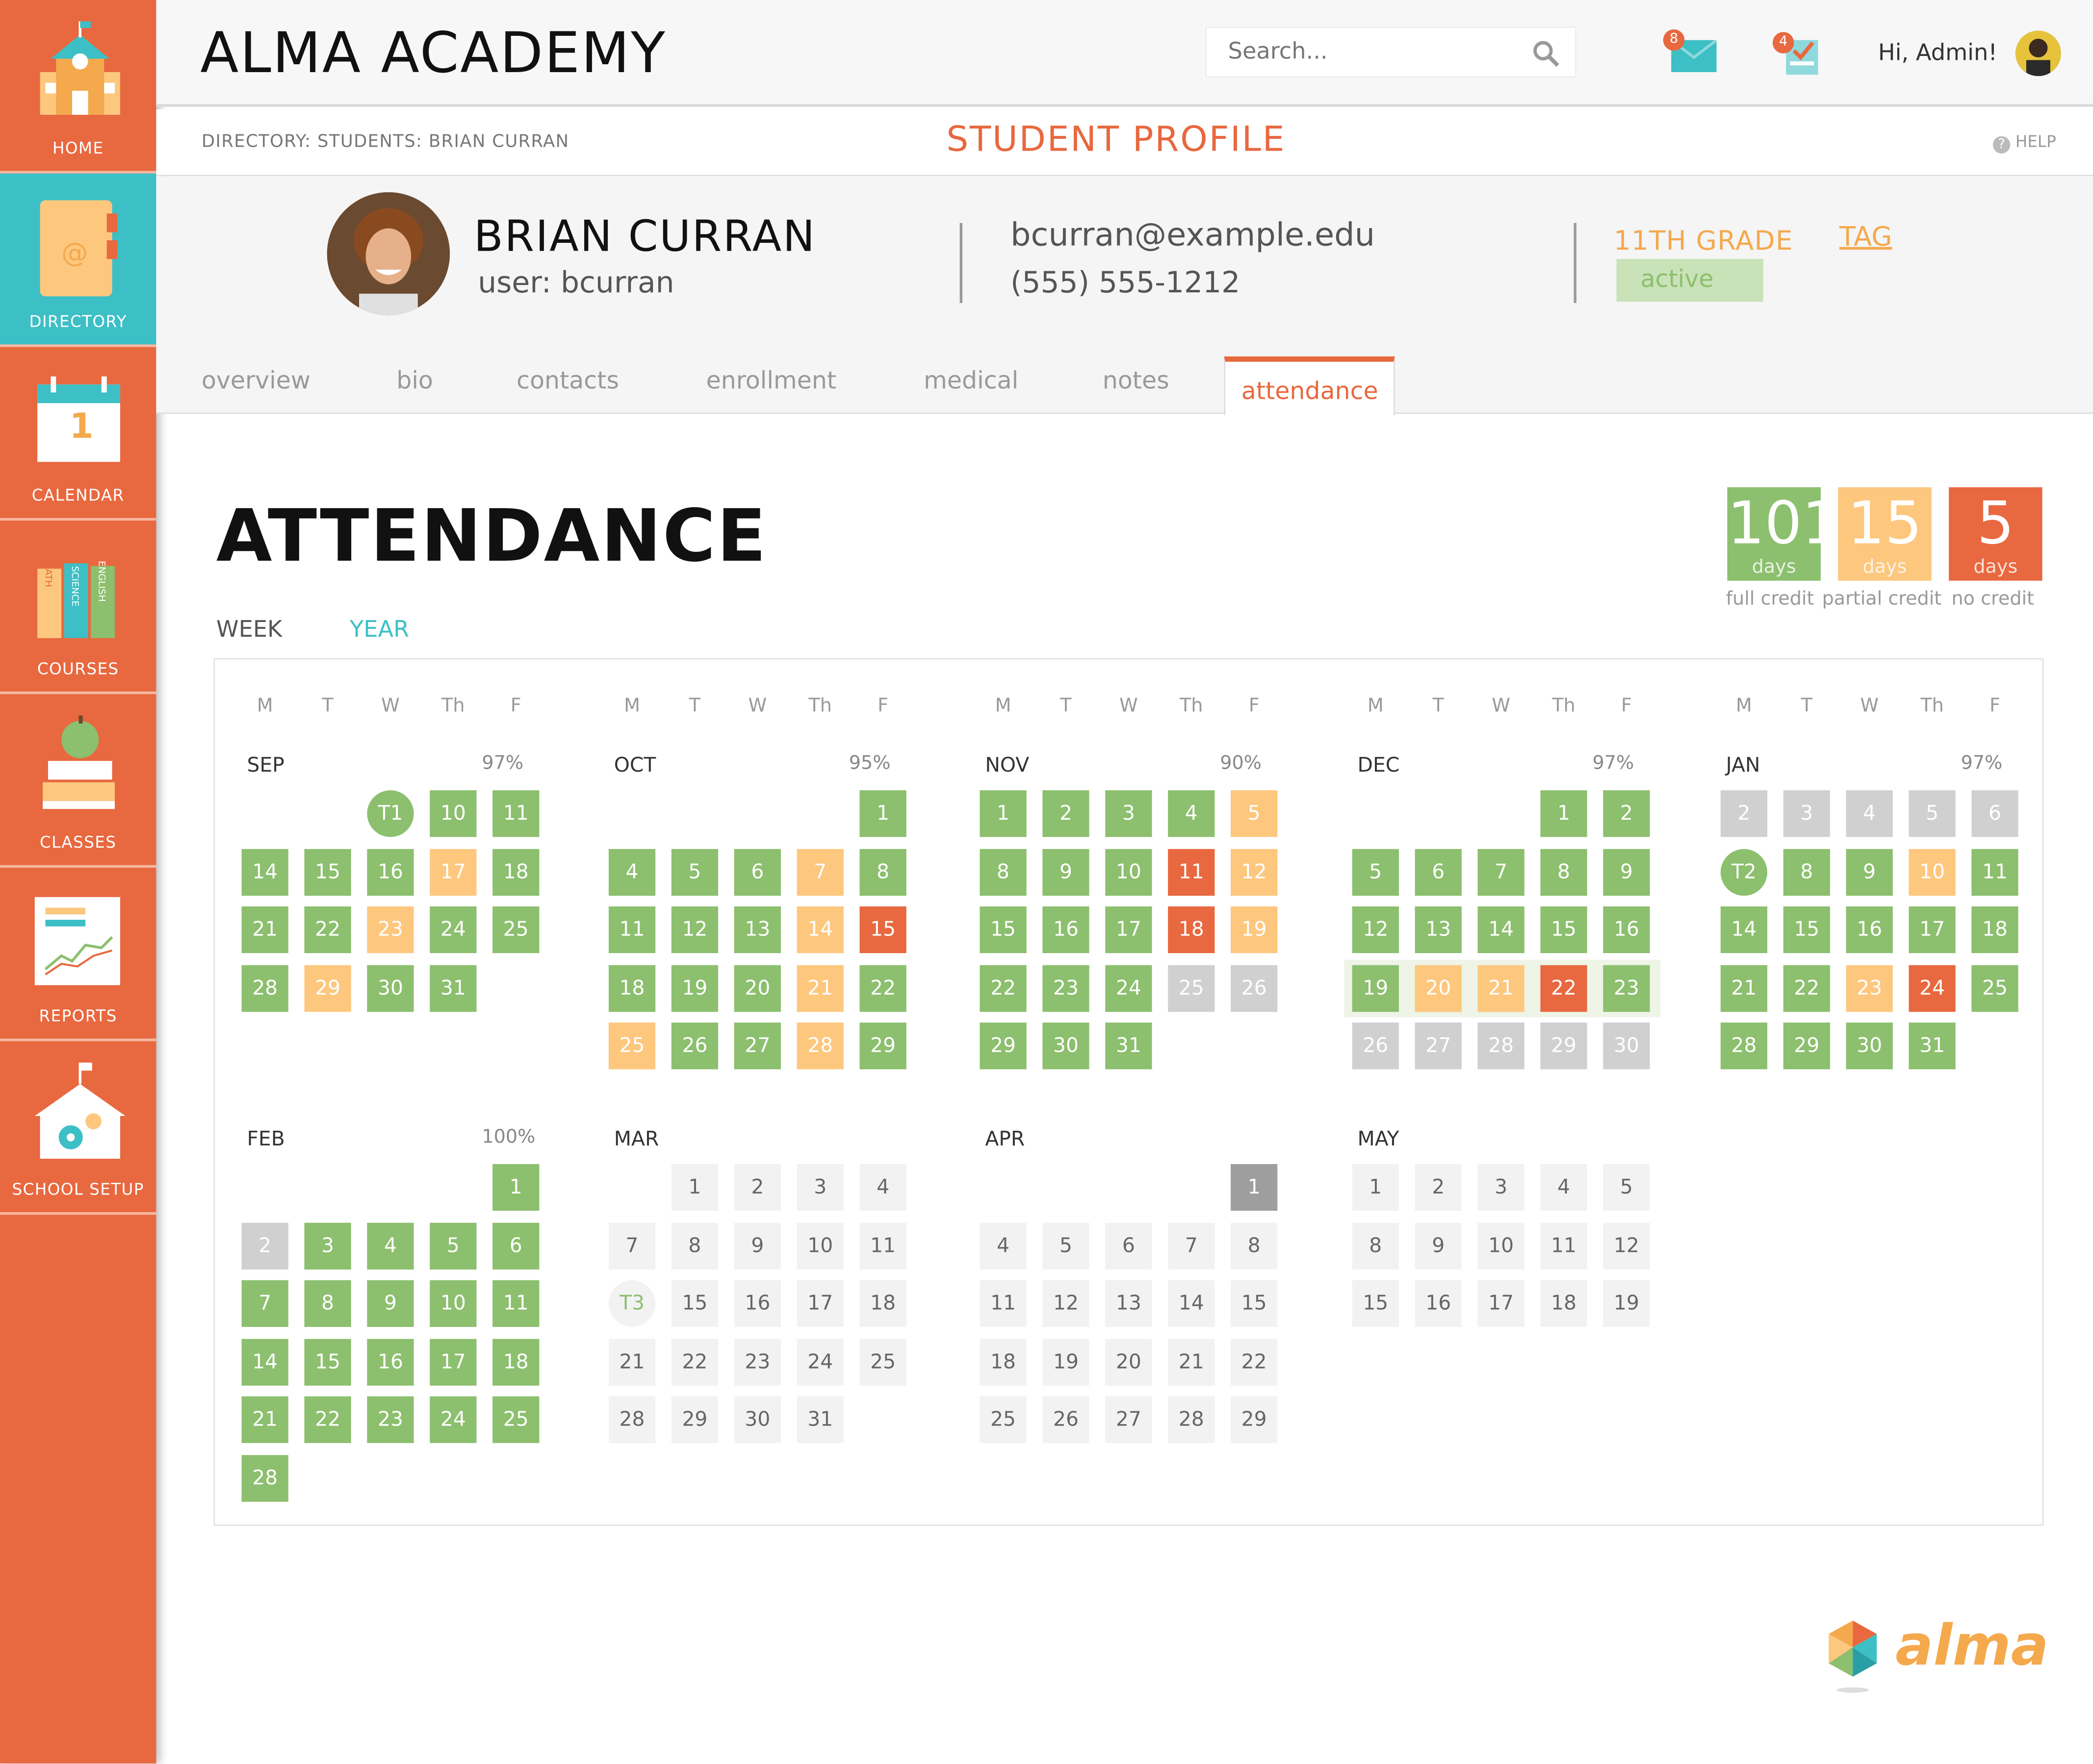 The image size is (2093, 1764). What do you see at coordinates (414, 381) in the screenshot?
I see `tab-bio: bio` at bounding box center [414, 381].